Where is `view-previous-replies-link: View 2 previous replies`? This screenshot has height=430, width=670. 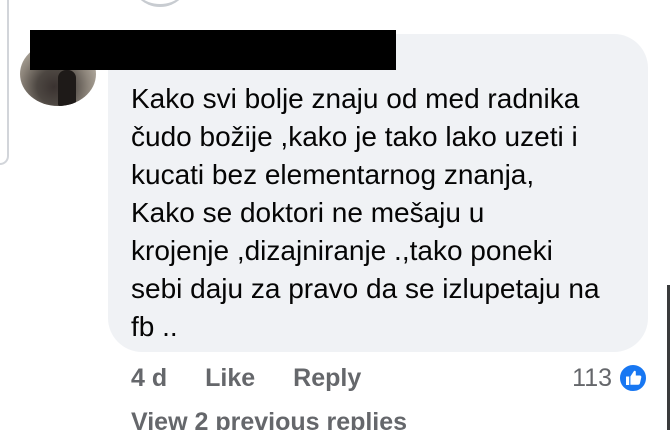
view-previous-replies-link: View 2 previous replies is located at coordinates (269, 419).